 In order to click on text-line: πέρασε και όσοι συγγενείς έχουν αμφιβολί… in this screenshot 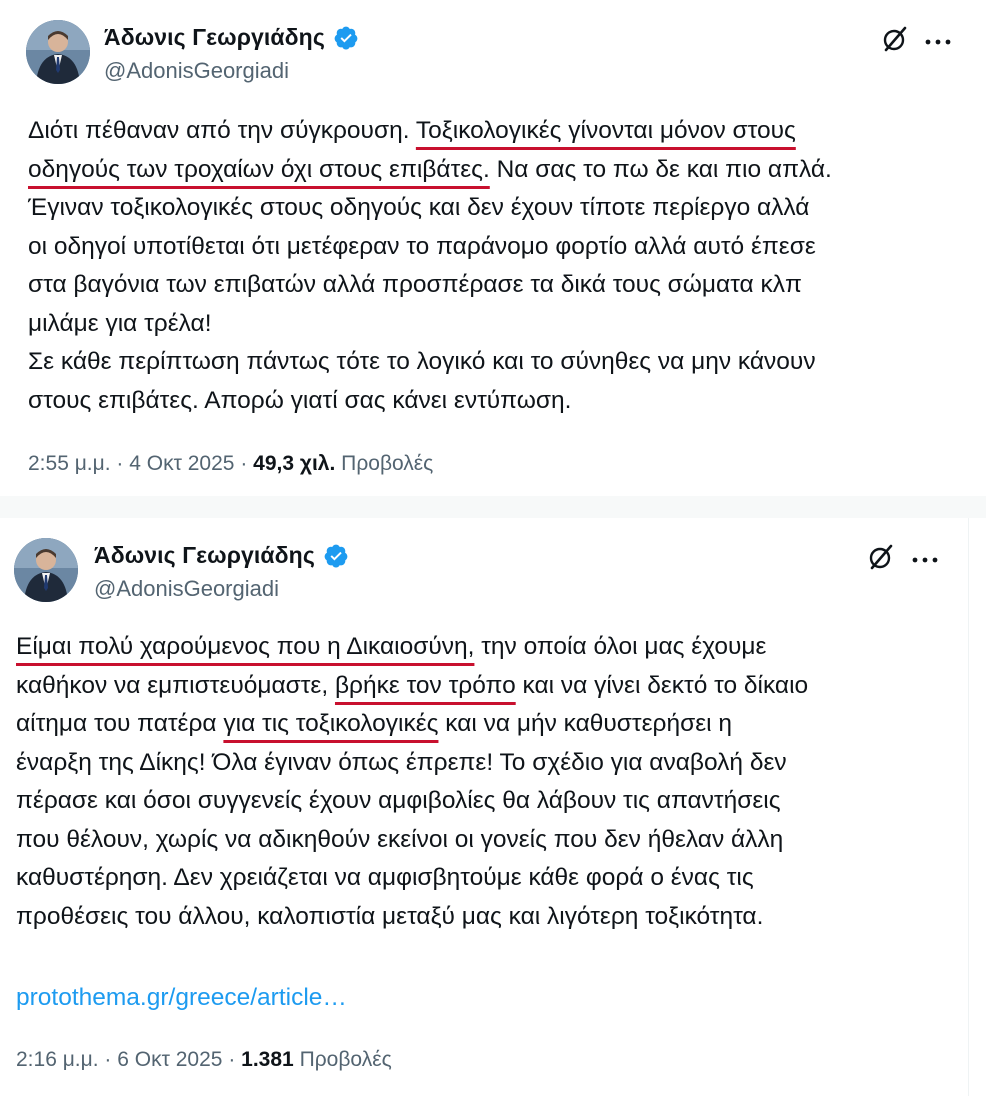, I will do `click(412, 801)`.